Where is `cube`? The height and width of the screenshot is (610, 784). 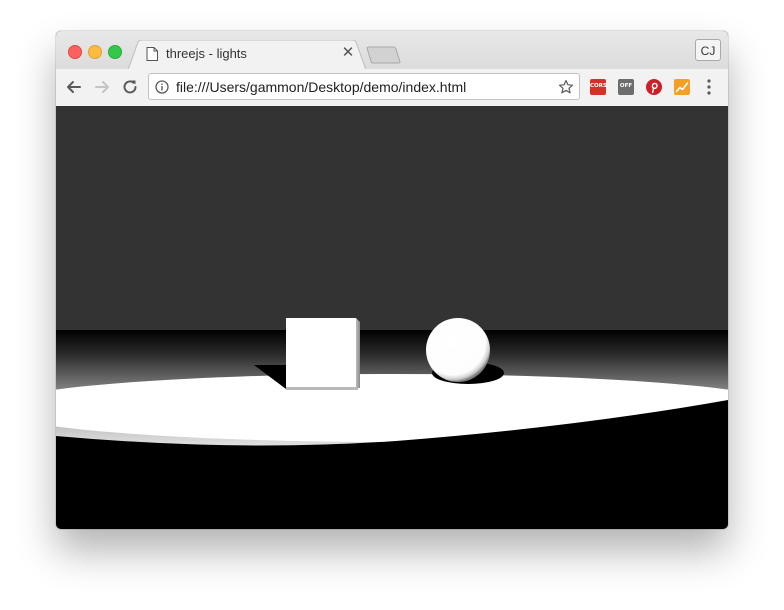 cube is located at coordinates (323, 354).